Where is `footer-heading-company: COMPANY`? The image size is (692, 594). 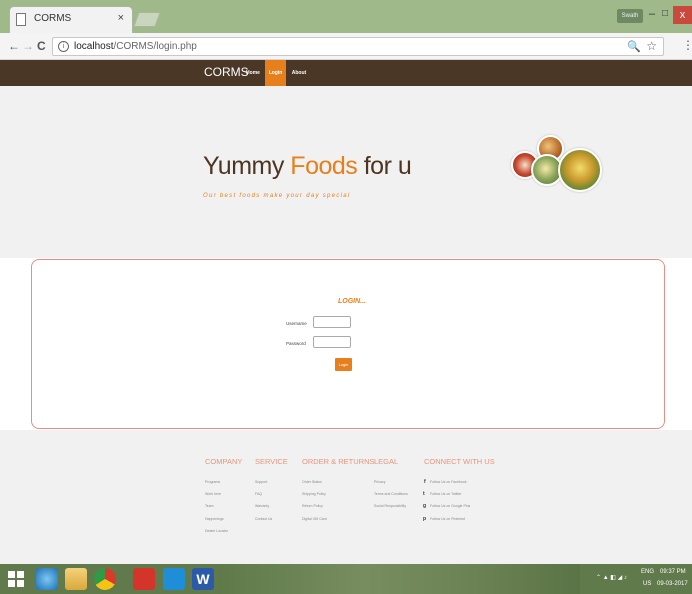
footer-heading-company: COMPANY is located at coordinates (224, 461).